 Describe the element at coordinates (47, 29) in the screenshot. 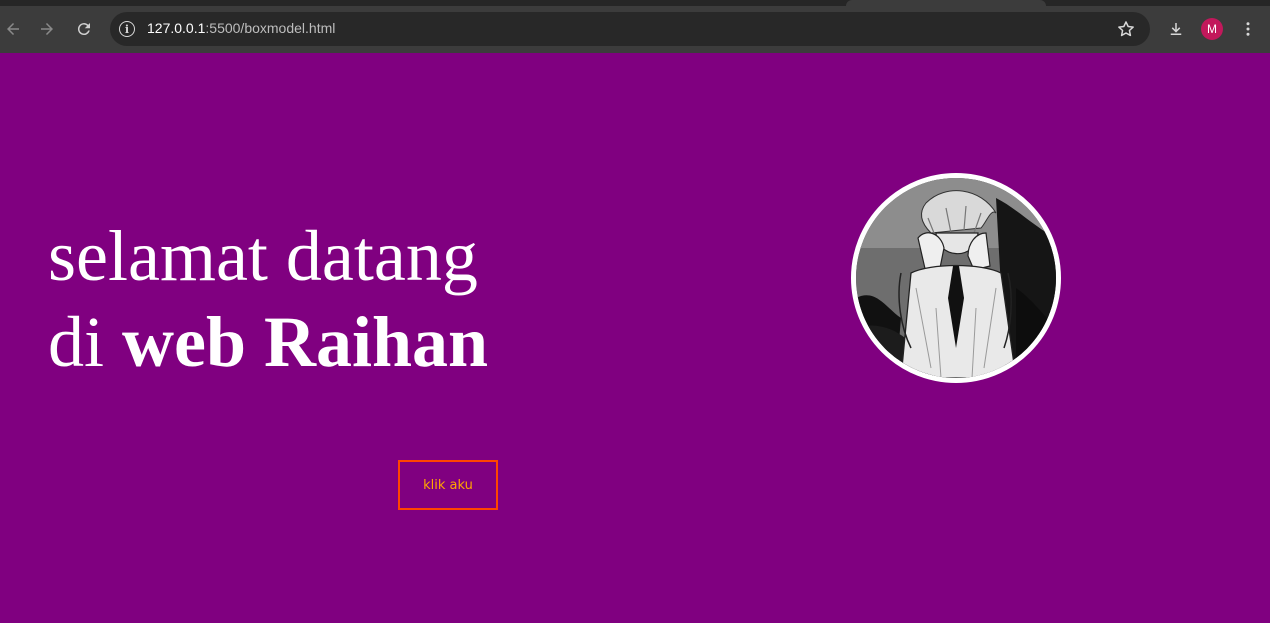

I see `forward-arrow-icon` at that location.